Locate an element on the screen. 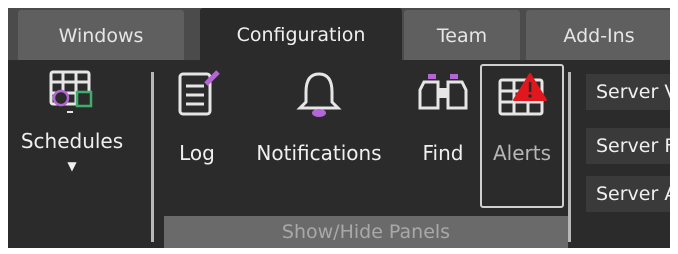  tab-label: Add-Ins is located at coordinates (599, 36).